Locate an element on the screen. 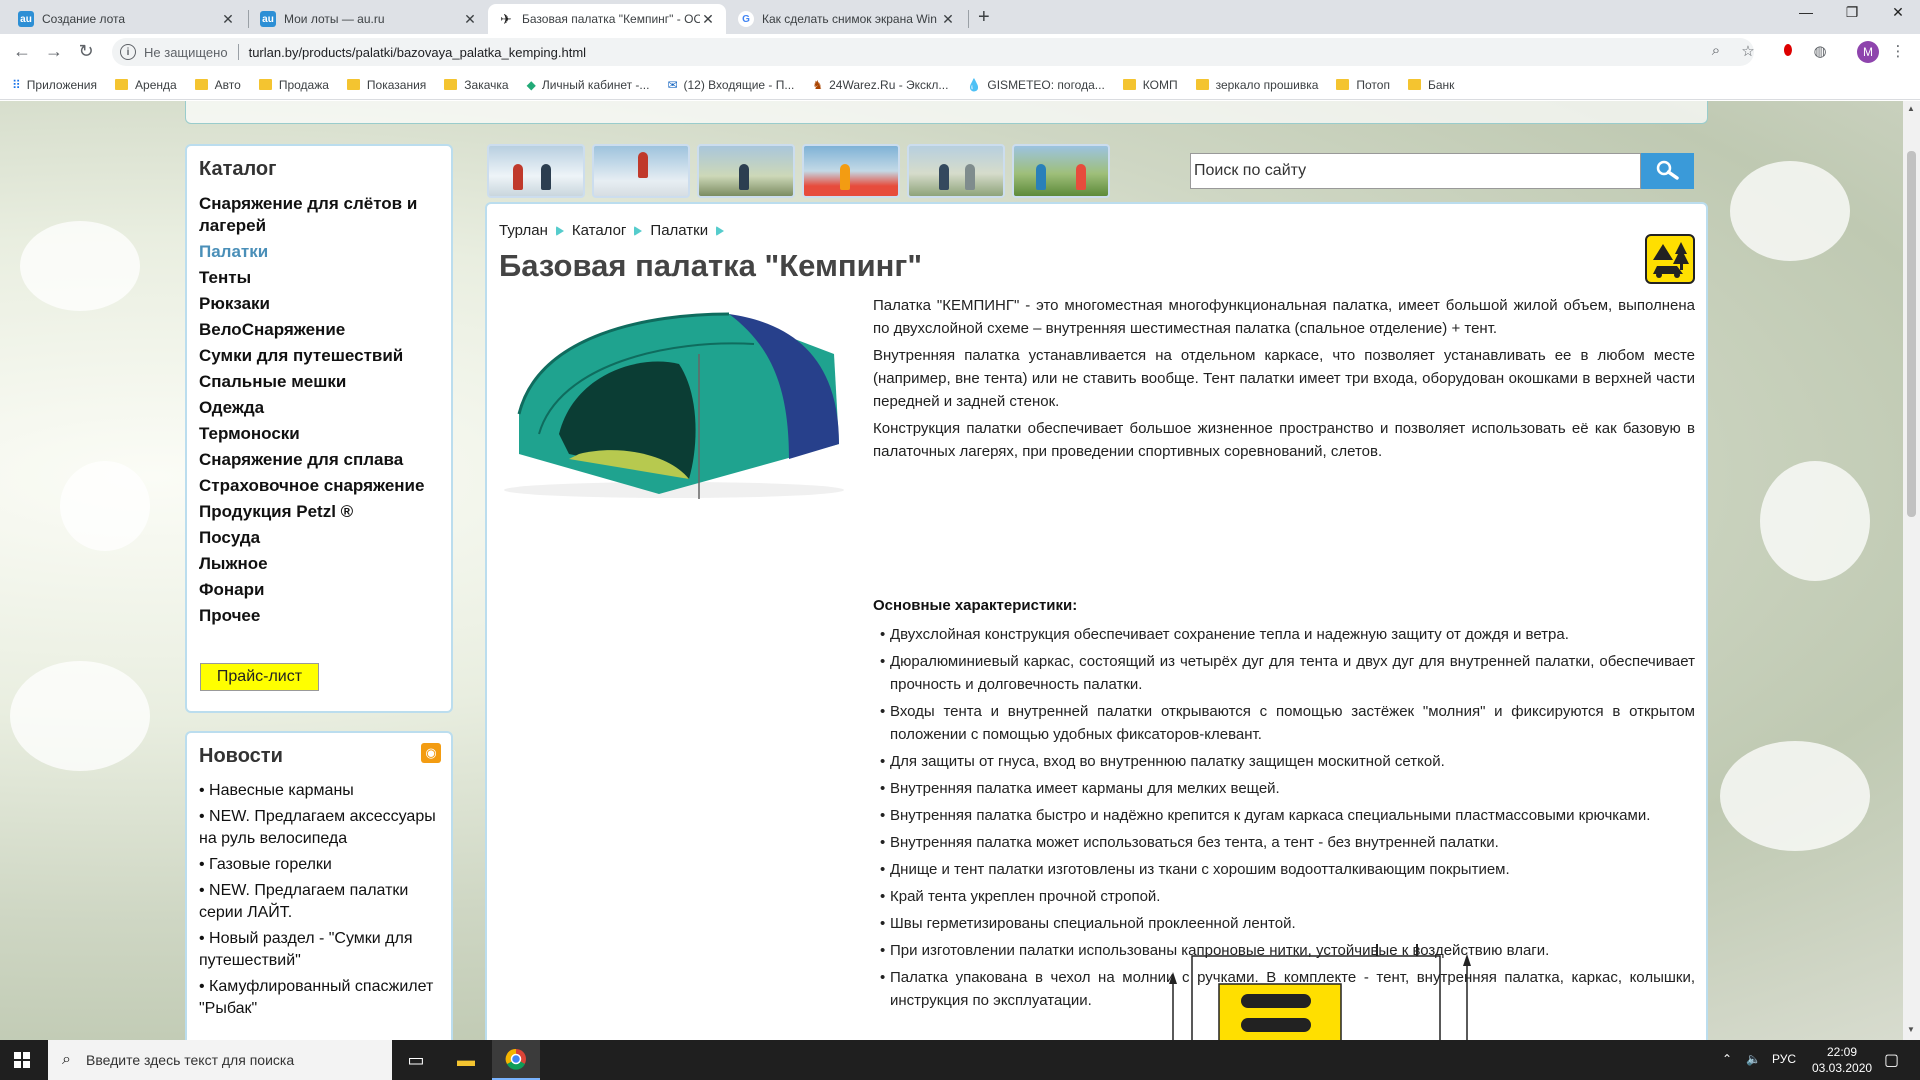  info-icon: i is located at coordinates (128, 52).